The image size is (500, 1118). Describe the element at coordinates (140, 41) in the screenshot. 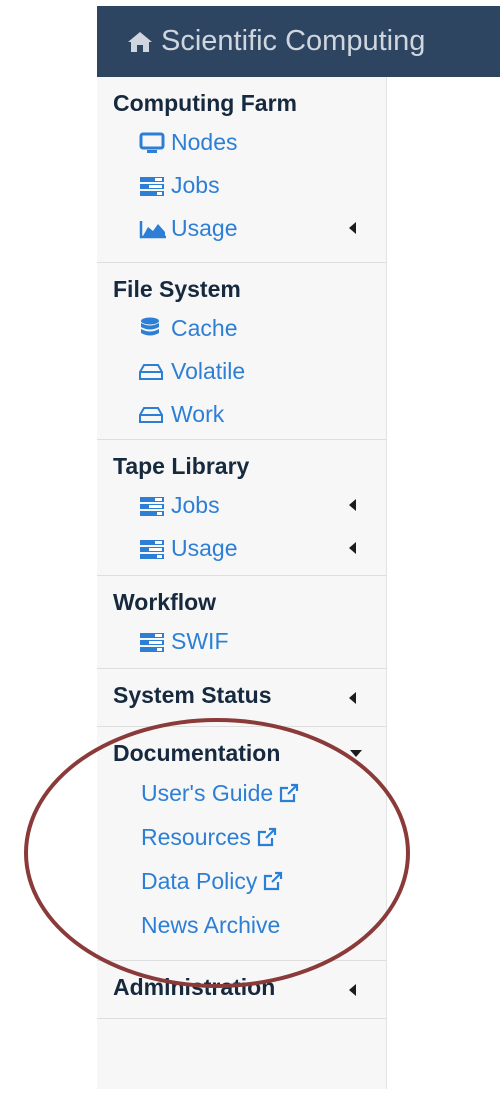

I see `home-icon` at that location.